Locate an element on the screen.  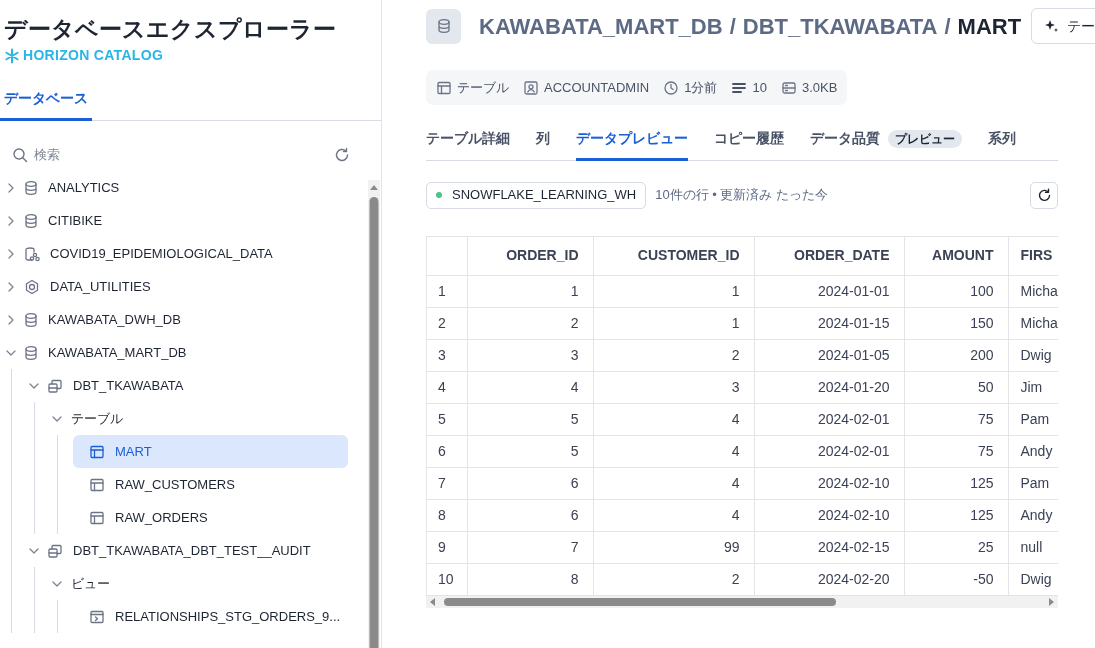
tree-item: COVID19_EPIDEMIOLOGICAL_DATA is located at coordinates (176, 253).